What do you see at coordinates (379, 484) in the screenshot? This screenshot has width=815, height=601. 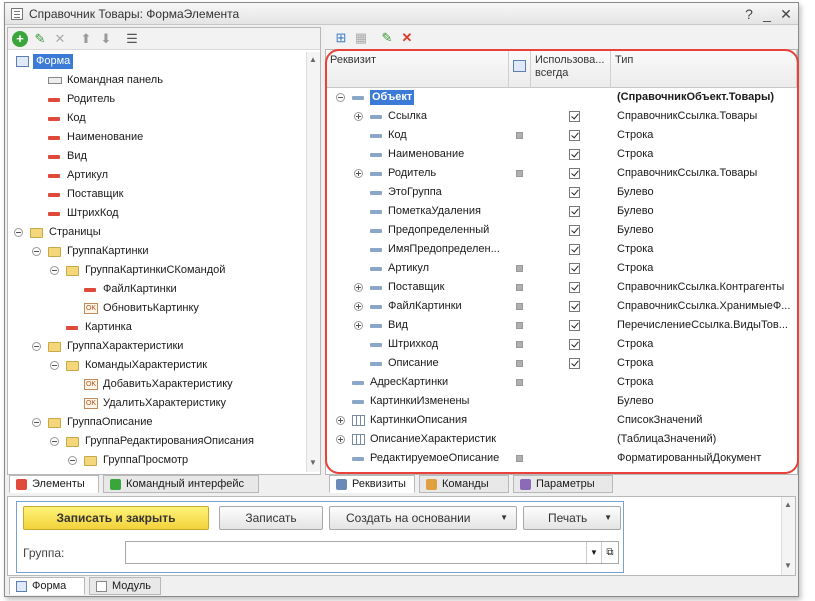 I see `tab-attributes-label: Реквизиты` at bounding box center [379, 484].